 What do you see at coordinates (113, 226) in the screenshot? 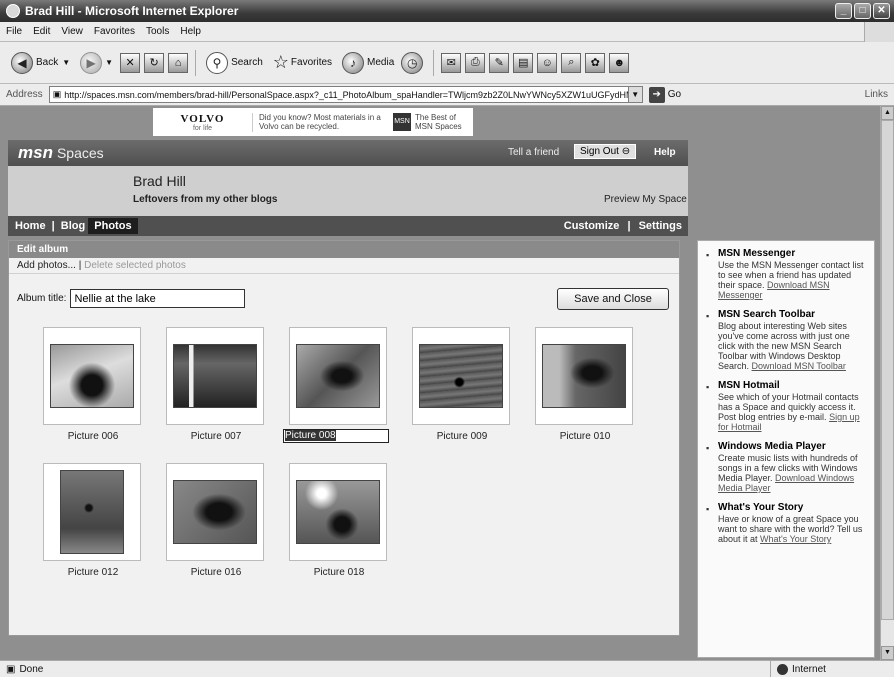
I see `nav-photos: Photos` at bounding box center [113, 226].